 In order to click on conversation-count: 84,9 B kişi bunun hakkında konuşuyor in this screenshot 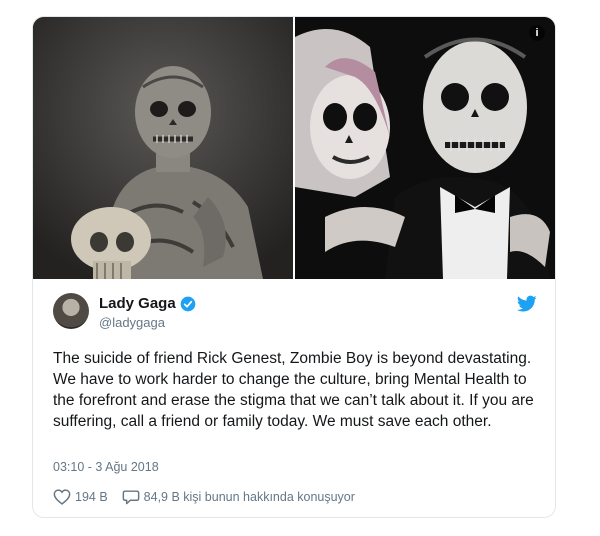, I will do `click(249, 497)`.